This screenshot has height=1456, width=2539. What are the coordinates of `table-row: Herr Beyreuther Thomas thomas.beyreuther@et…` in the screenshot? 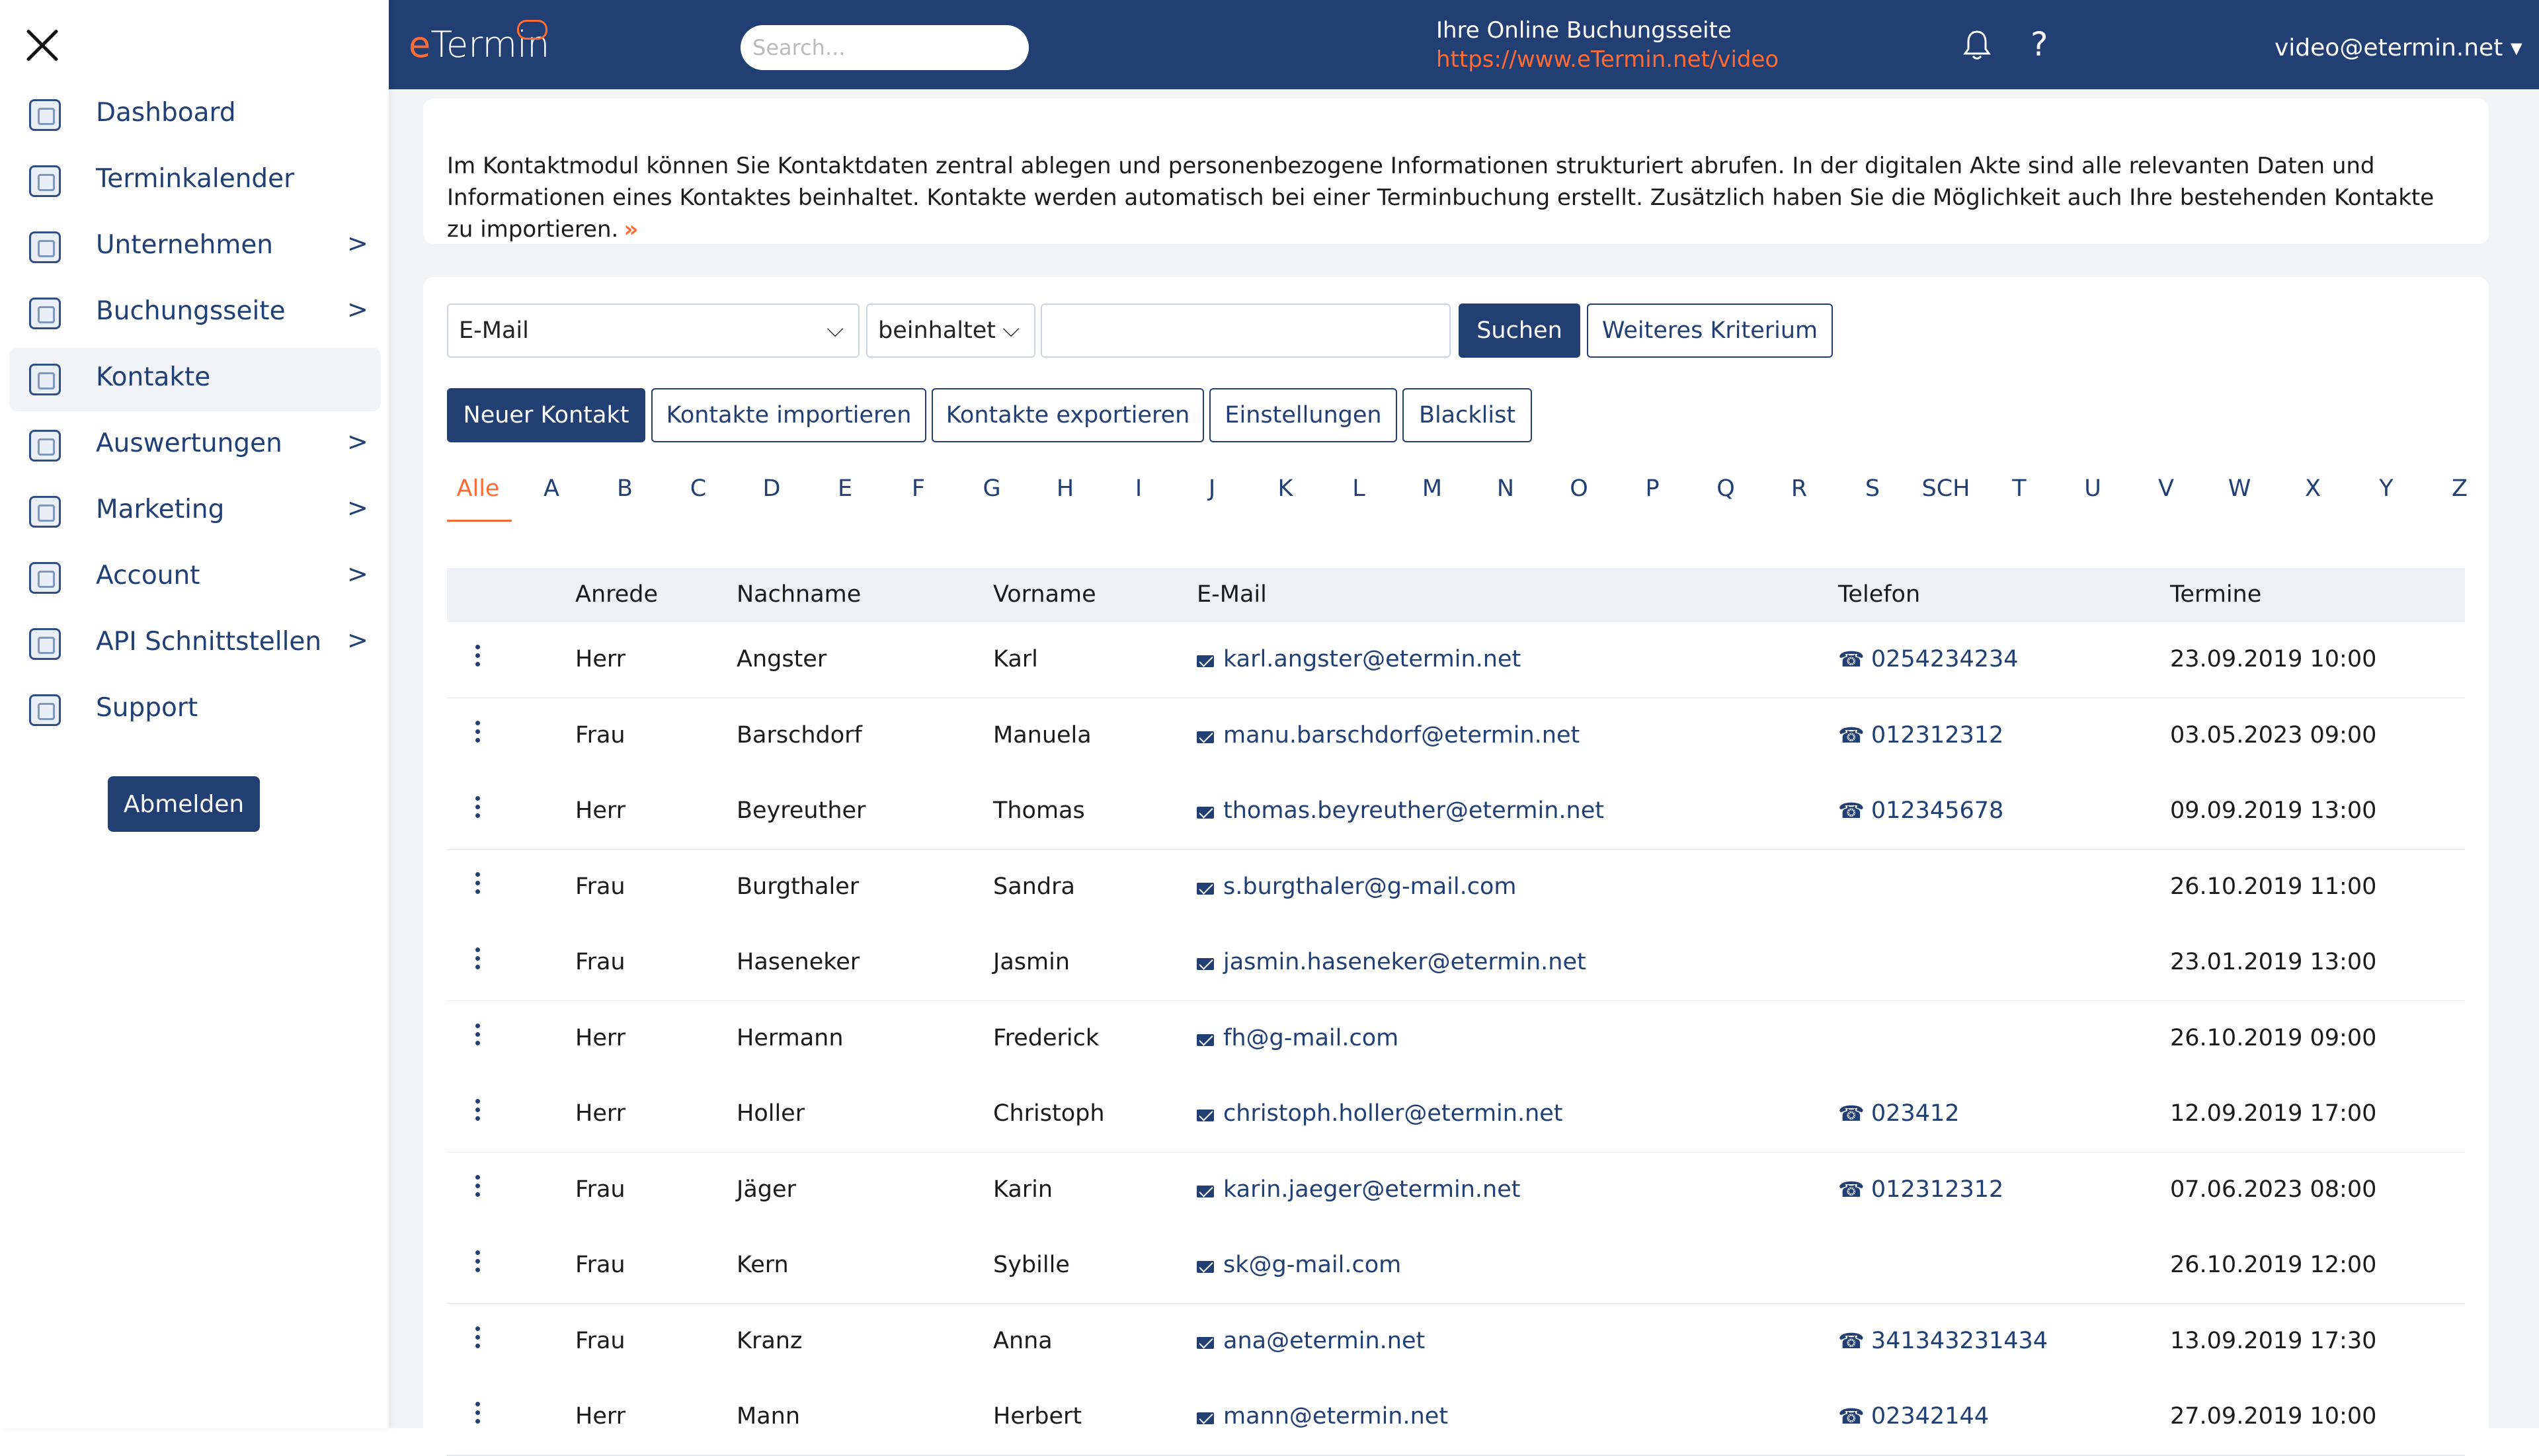 It's located at (1456, 812).